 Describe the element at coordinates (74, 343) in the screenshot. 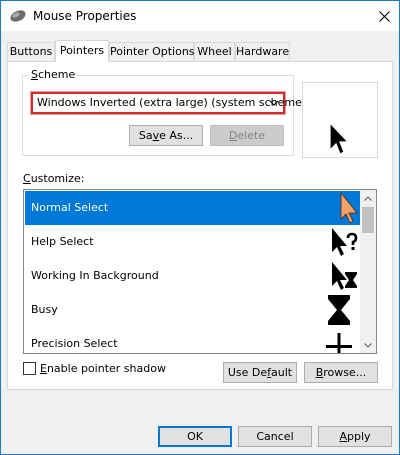

I see `list-item-label: Precision Select` at that location.